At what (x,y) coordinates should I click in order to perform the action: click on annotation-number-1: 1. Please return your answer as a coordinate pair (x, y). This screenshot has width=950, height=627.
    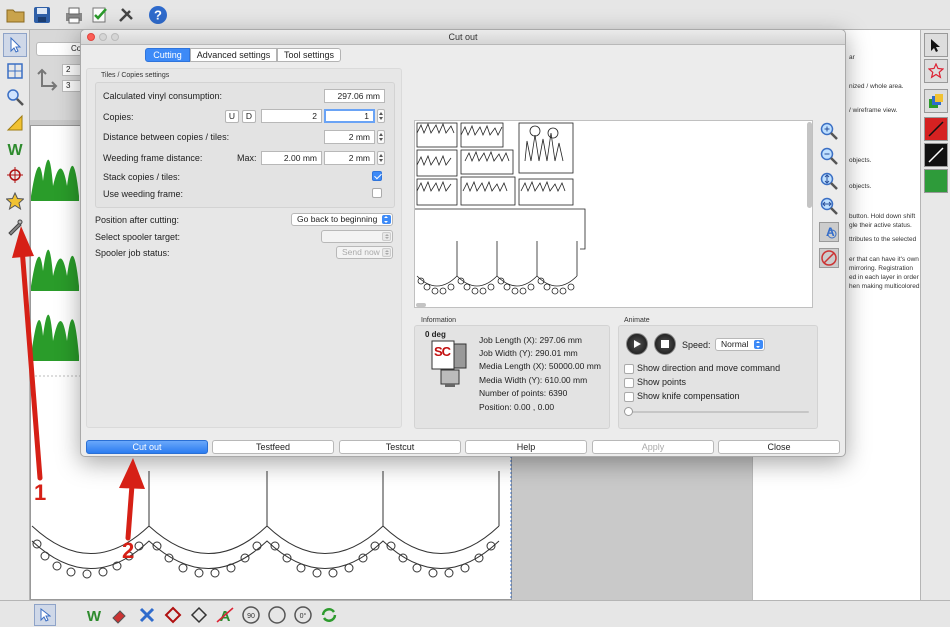
    Looking at the image, I should click on (40, 492).